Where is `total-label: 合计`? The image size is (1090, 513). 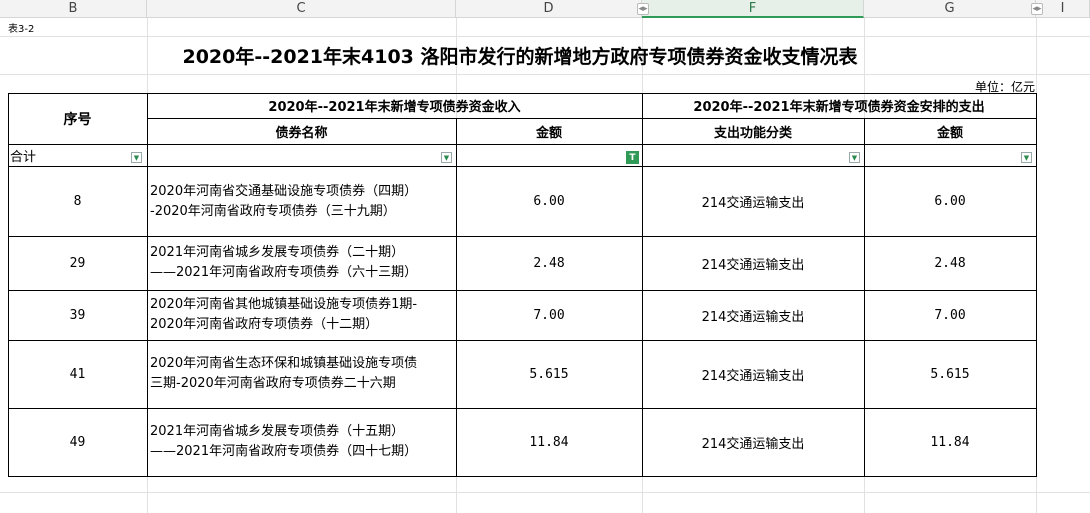 total-label: 合计 is located at coordinates (70, 155).